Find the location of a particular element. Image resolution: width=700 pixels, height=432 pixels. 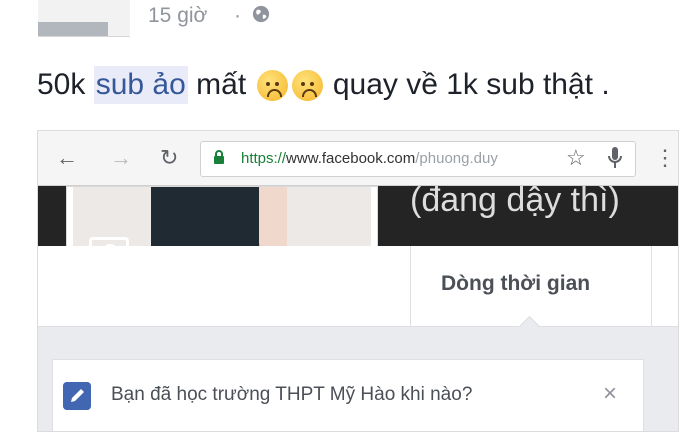

author-avatar is located at coordinates (84, 18).